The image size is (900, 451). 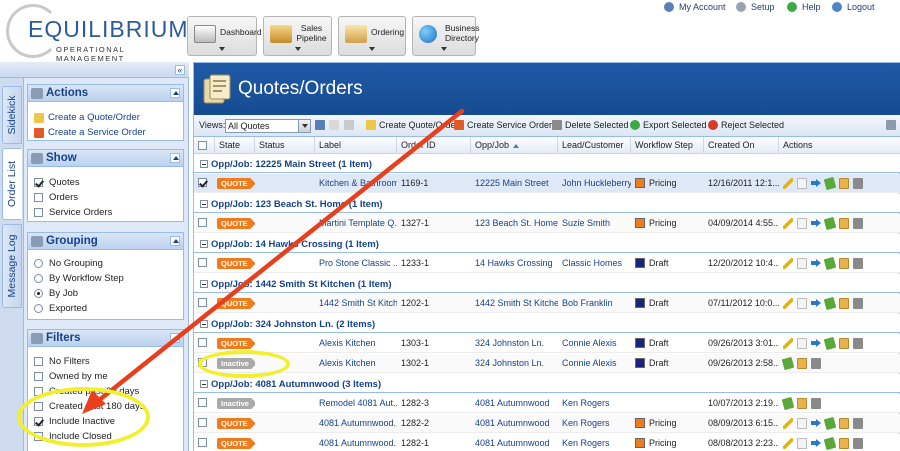 I want to click on column-header-workflow: Workflow Step, so click(x=667, y=145).